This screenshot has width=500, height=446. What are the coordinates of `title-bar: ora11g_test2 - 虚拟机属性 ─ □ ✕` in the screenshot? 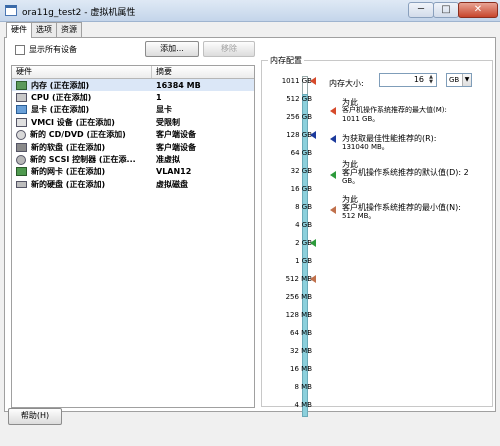 It's located at (250, 11).